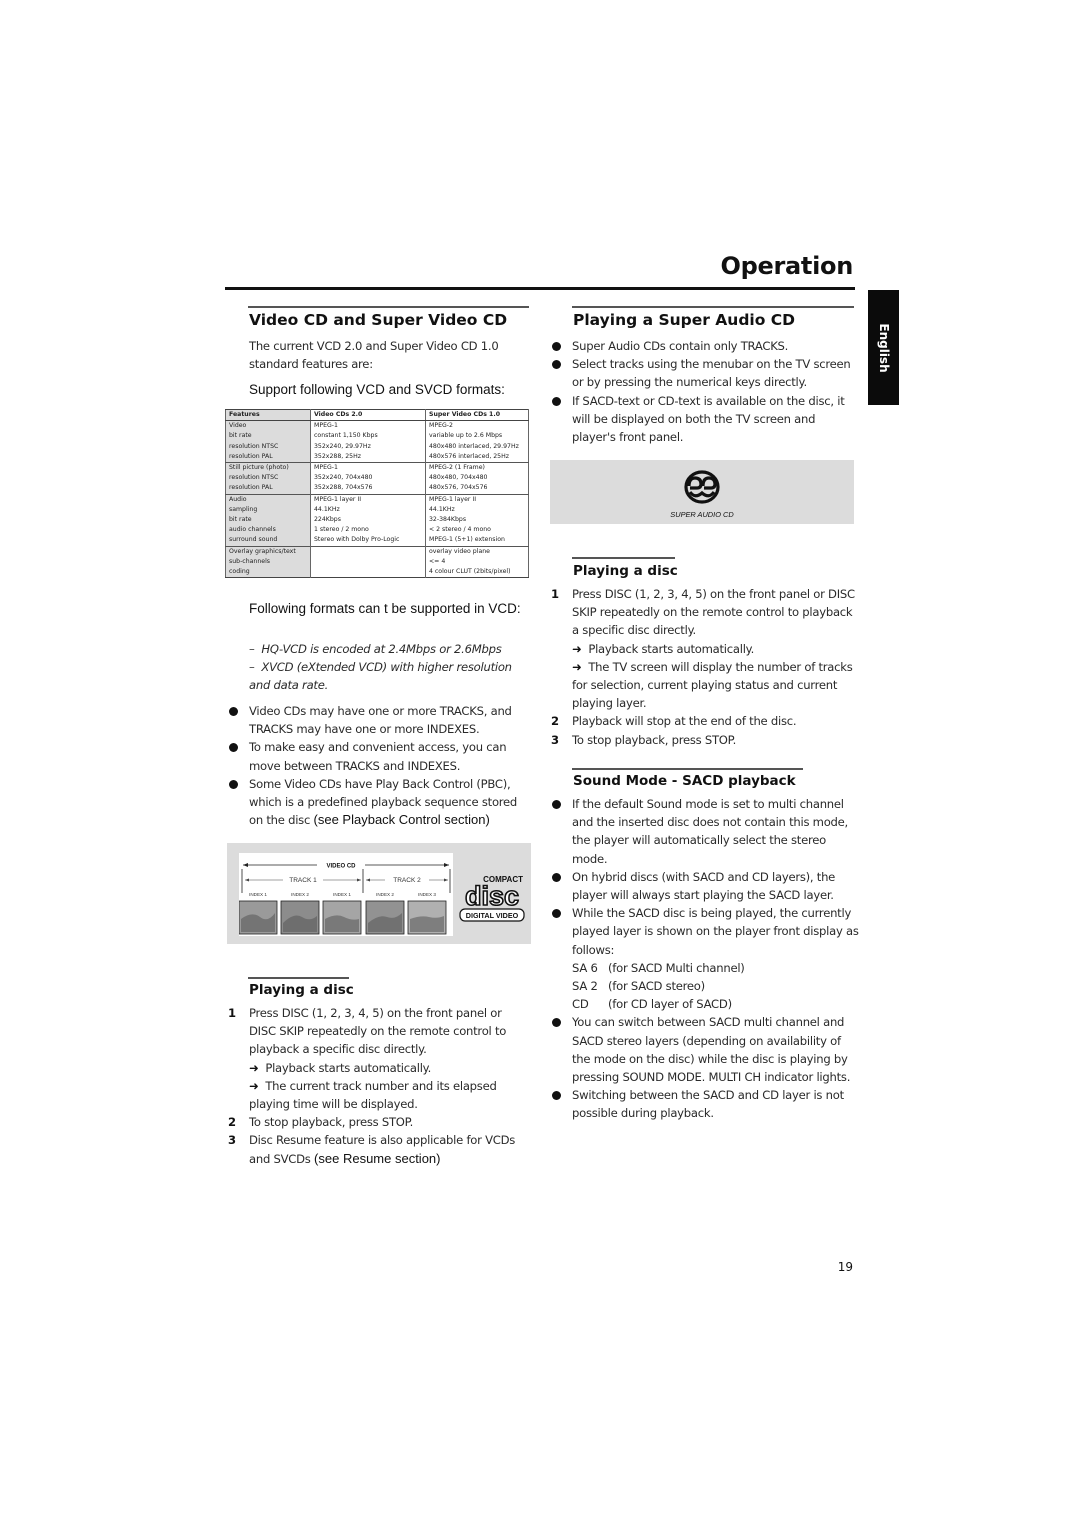  What do you see at coordinates (704, 1004) in the screenshot?
I see `display-mode-row: CD (for CD layer of SACD)` at bounding box center [704, 1004].